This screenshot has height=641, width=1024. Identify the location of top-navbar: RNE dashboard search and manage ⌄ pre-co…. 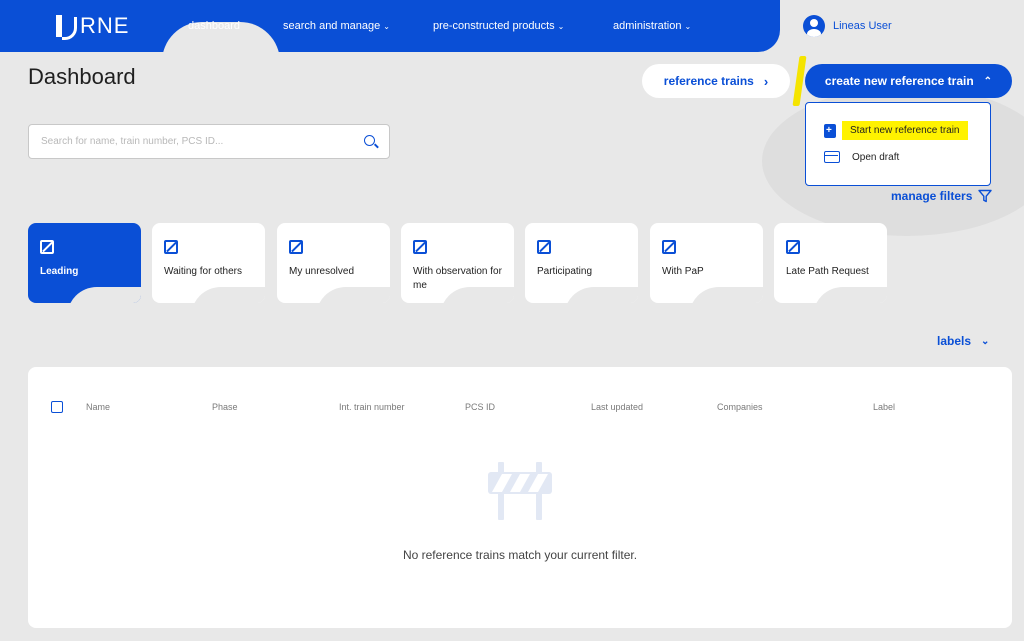
(390, 26).